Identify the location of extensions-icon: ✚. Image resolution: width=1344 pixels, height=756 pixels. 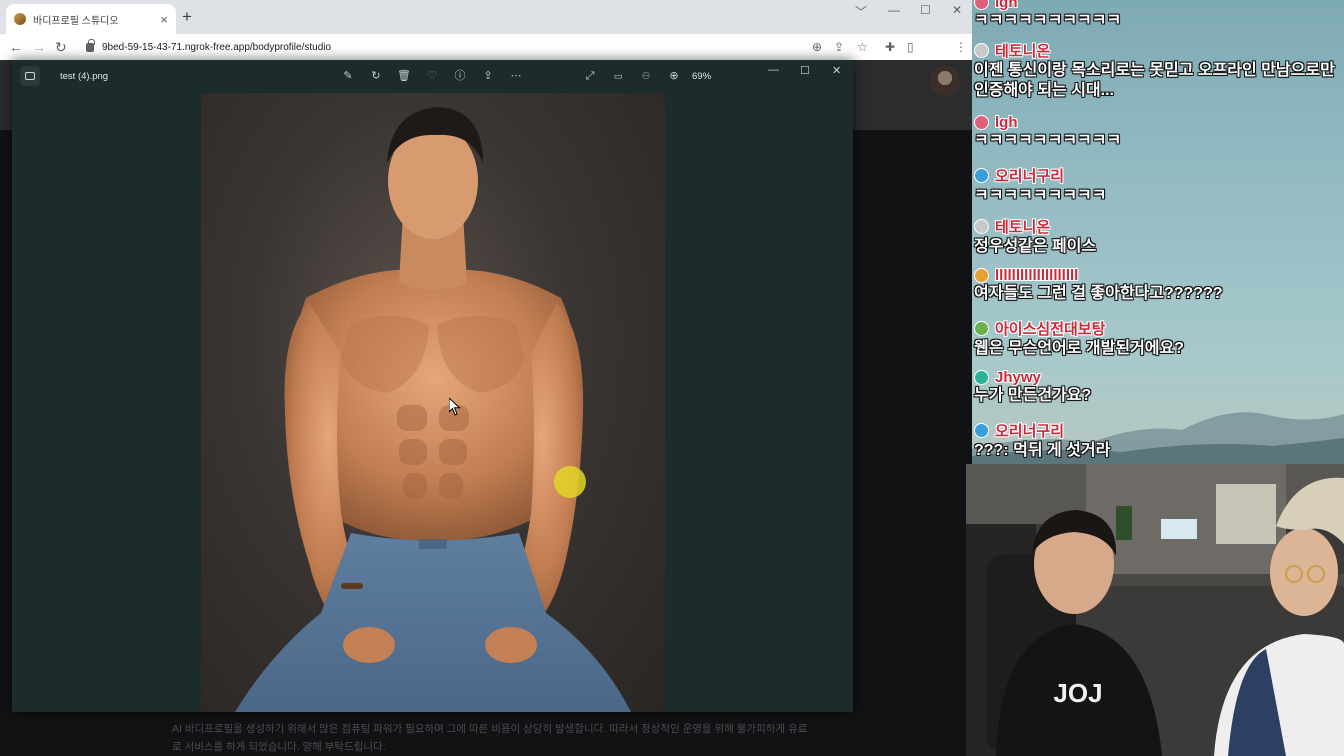
(890, 47).